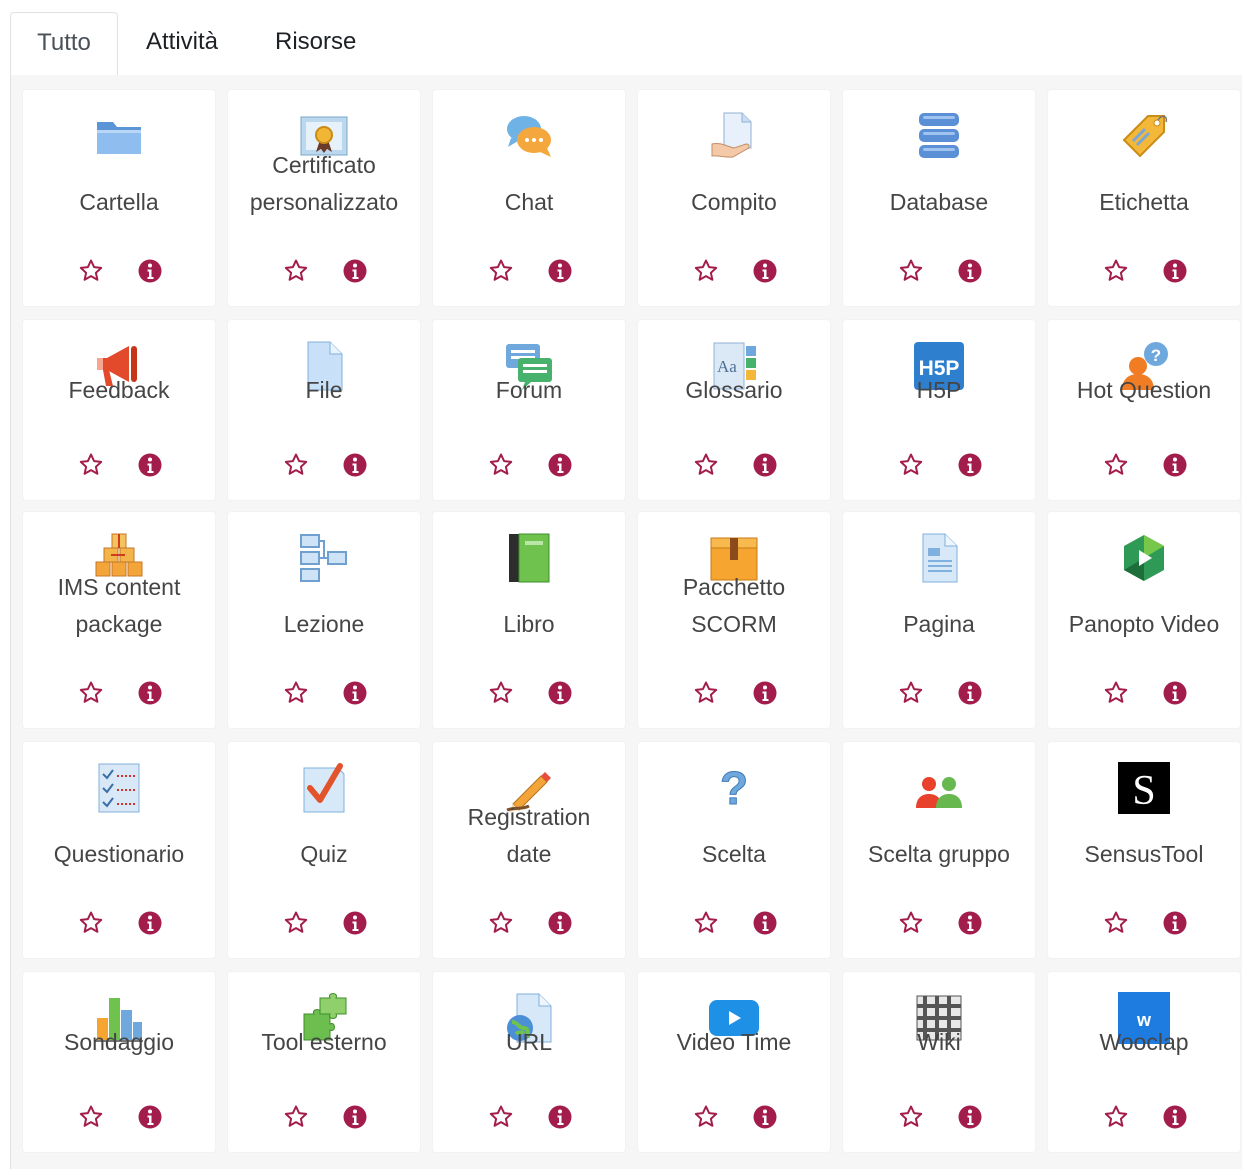  What do you see at coordinates (1144, 620) in the screenshot?
I see `activity-card-panopto-video: Panopto Video` at bounding box center [1144, 620].